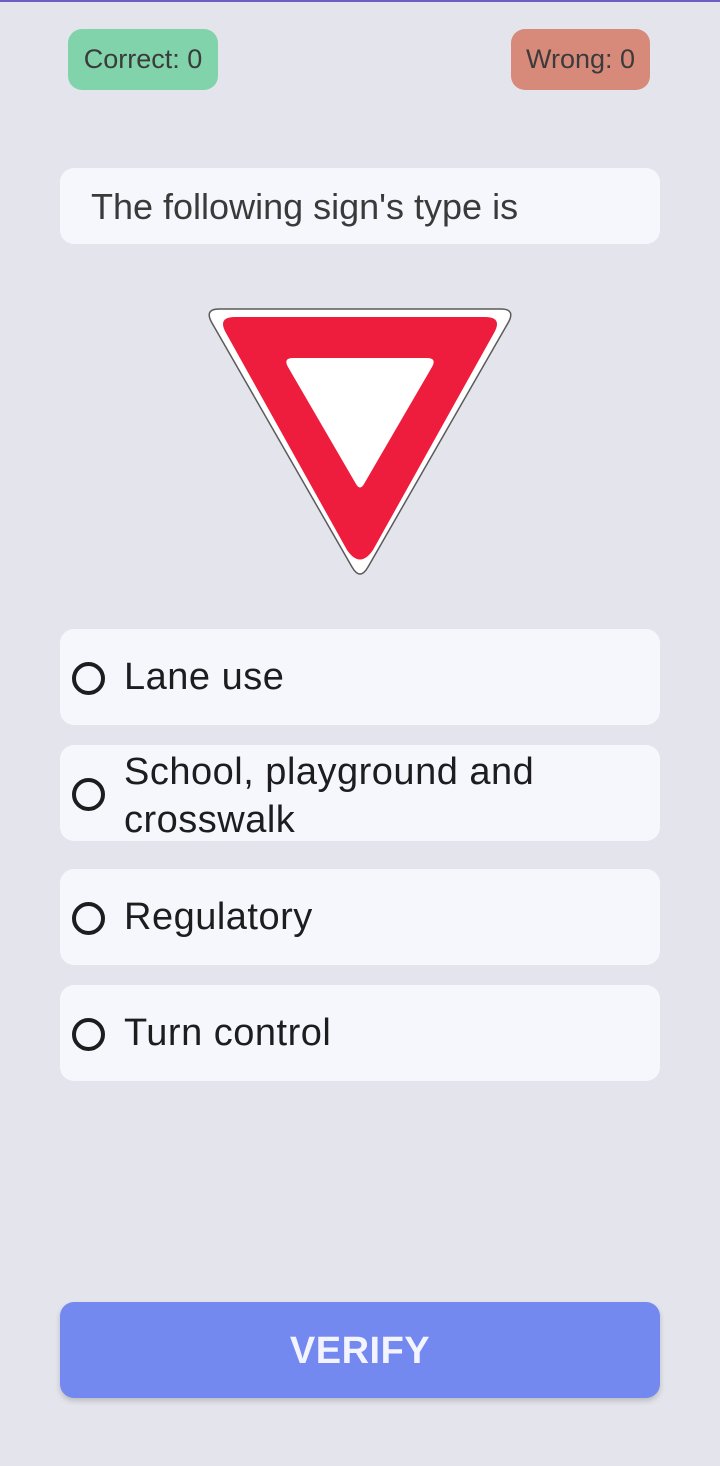 This screenshot has height=1466, width=720. I want to click on option-school-playground-crosswalk: School, playground and crosswalk, so click(360, 793).